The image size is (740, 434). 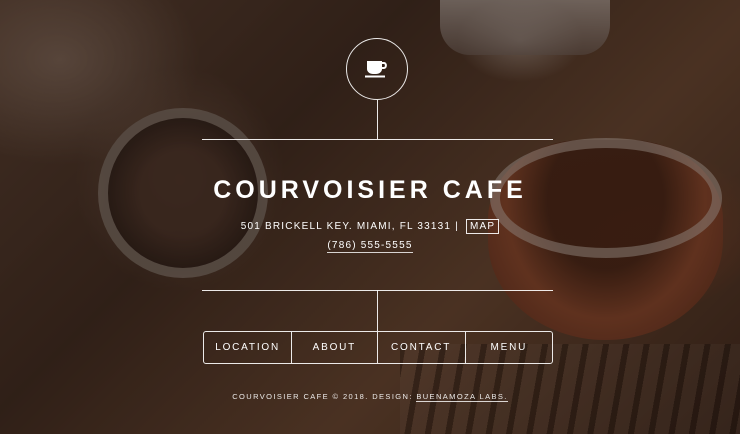 I want to click on divider-vertical-bottom, so click(x=377, y=310).